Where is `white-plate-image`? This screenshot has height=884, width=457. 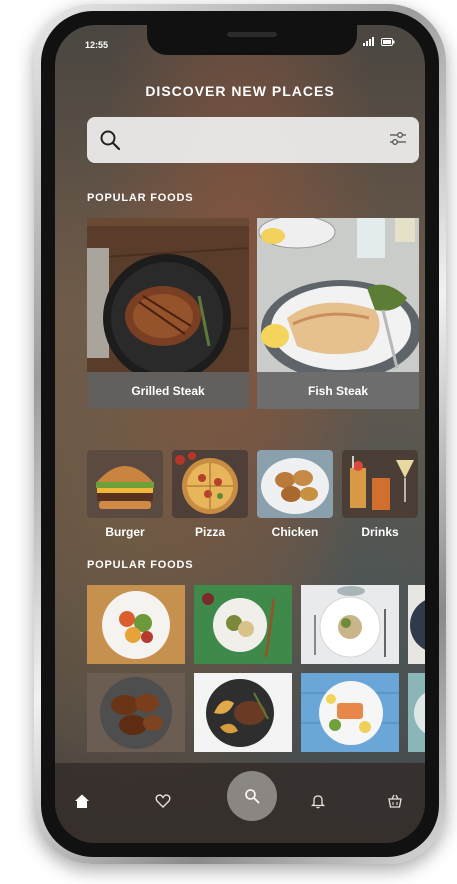 white-plate-image is located at coordinates (350, 624).